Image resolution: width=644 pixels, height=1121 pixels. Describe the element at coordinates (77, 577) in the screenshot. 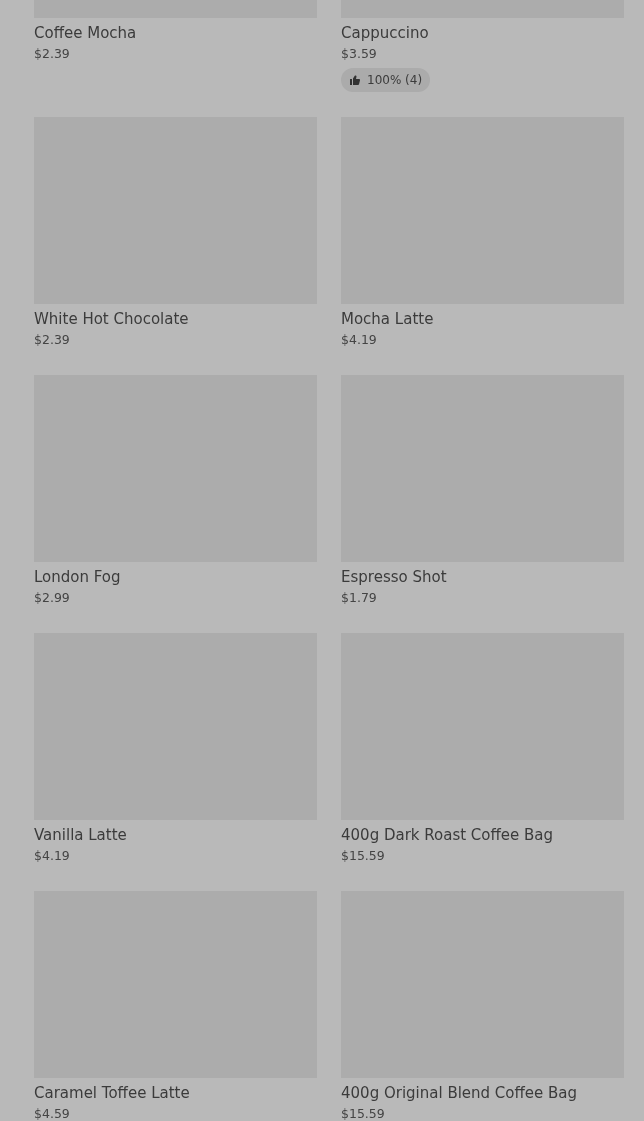

I see `product-name: London Fog` at that location.